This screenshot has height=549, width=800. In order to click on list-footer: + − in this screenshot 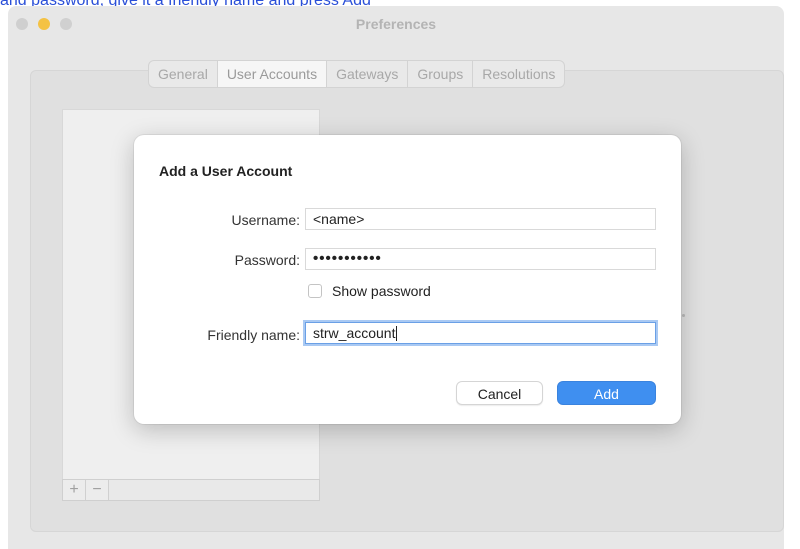, I will do `click(191, 490)`.